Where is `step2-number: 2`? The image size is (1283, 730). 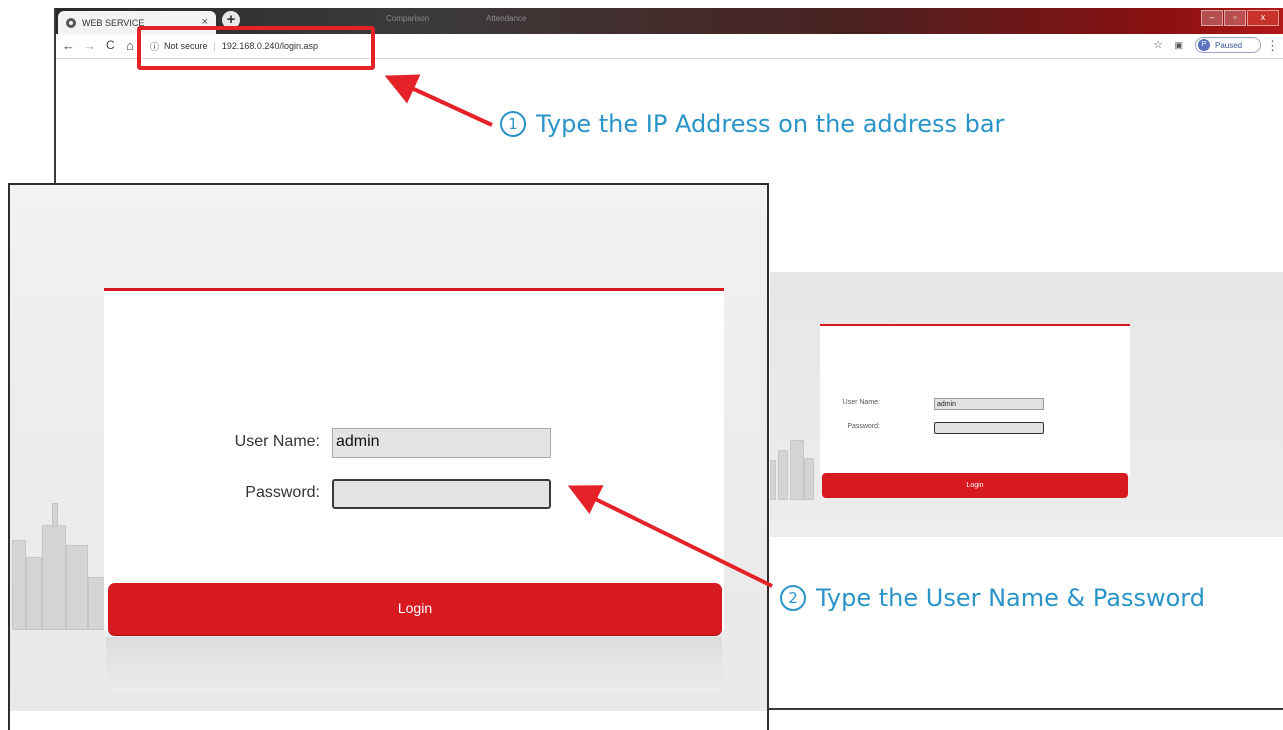 step2-number: 2 is located at coordinates (793, 598).